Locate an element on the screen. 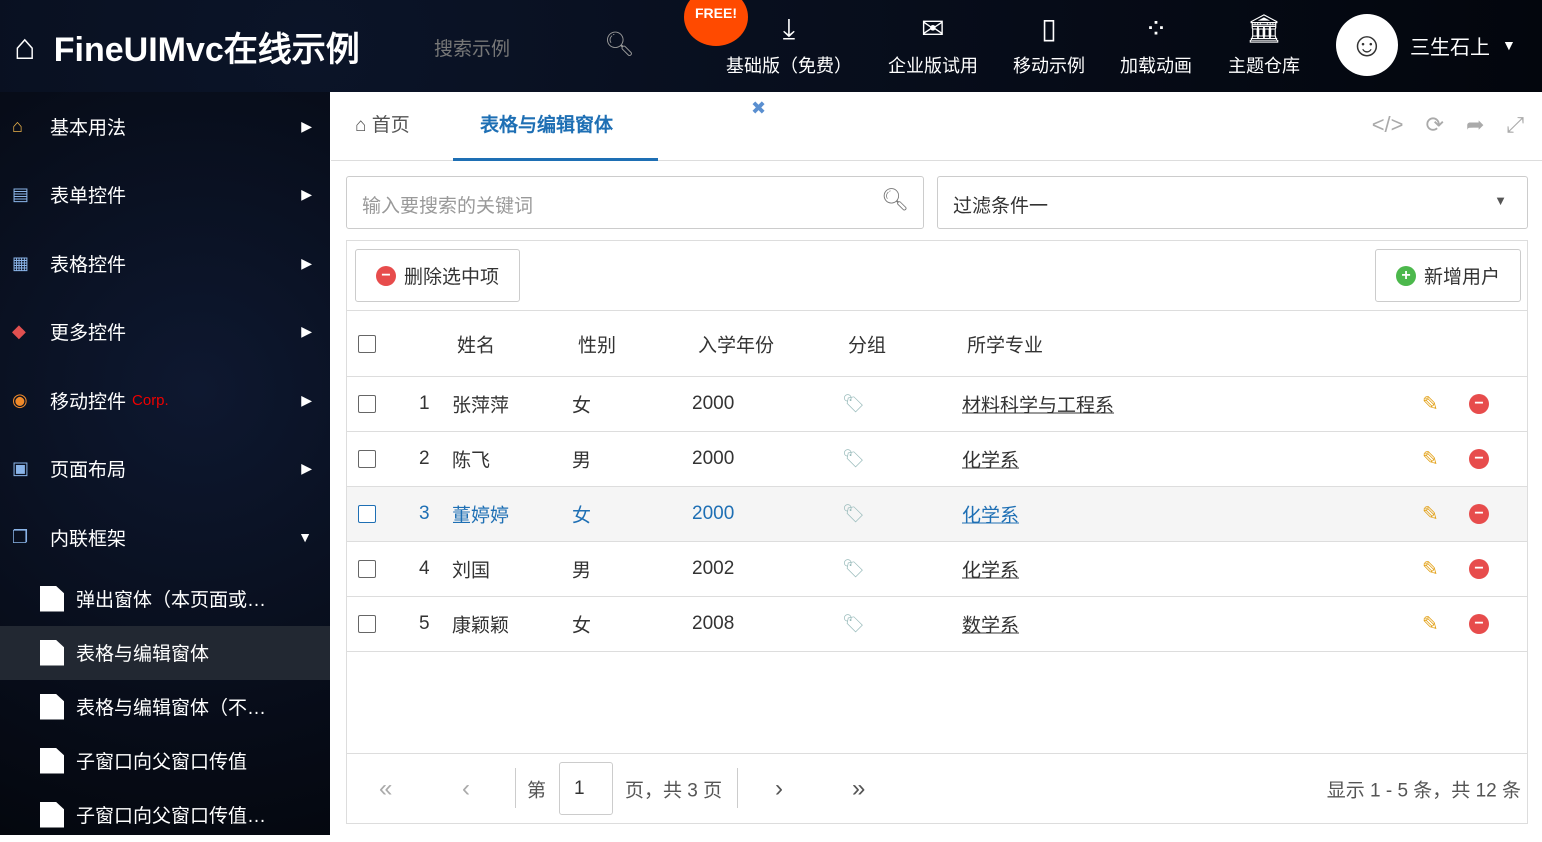  logo: ⌂ FineUIMvc在线示例 is located at coordinates (187, 46).